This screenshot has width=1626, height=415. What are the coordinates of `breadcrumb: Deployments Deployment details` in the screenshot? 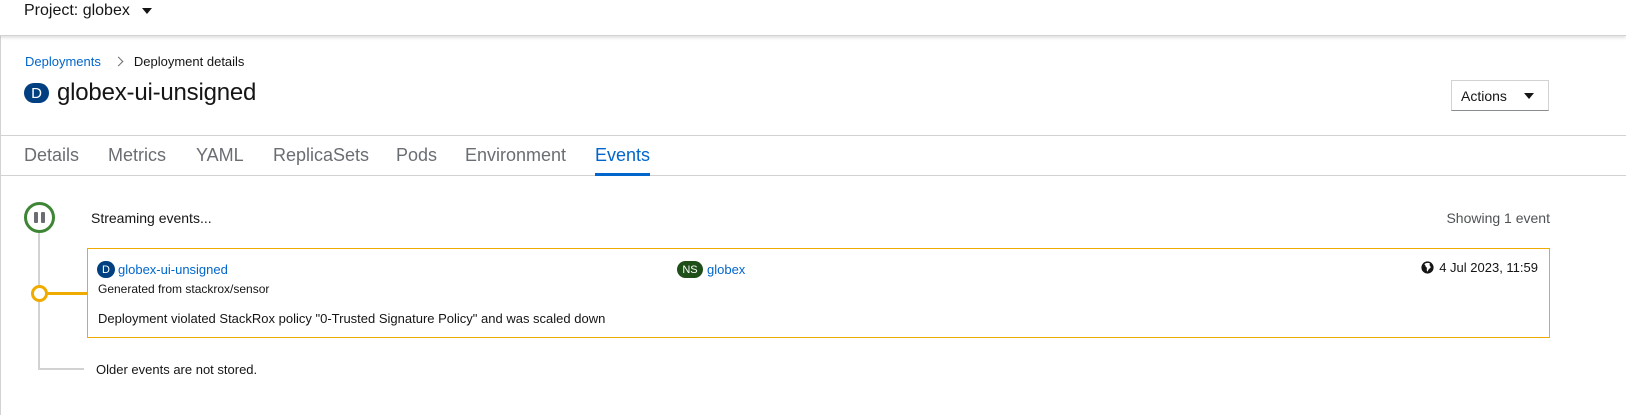 It's located at (134, 61).